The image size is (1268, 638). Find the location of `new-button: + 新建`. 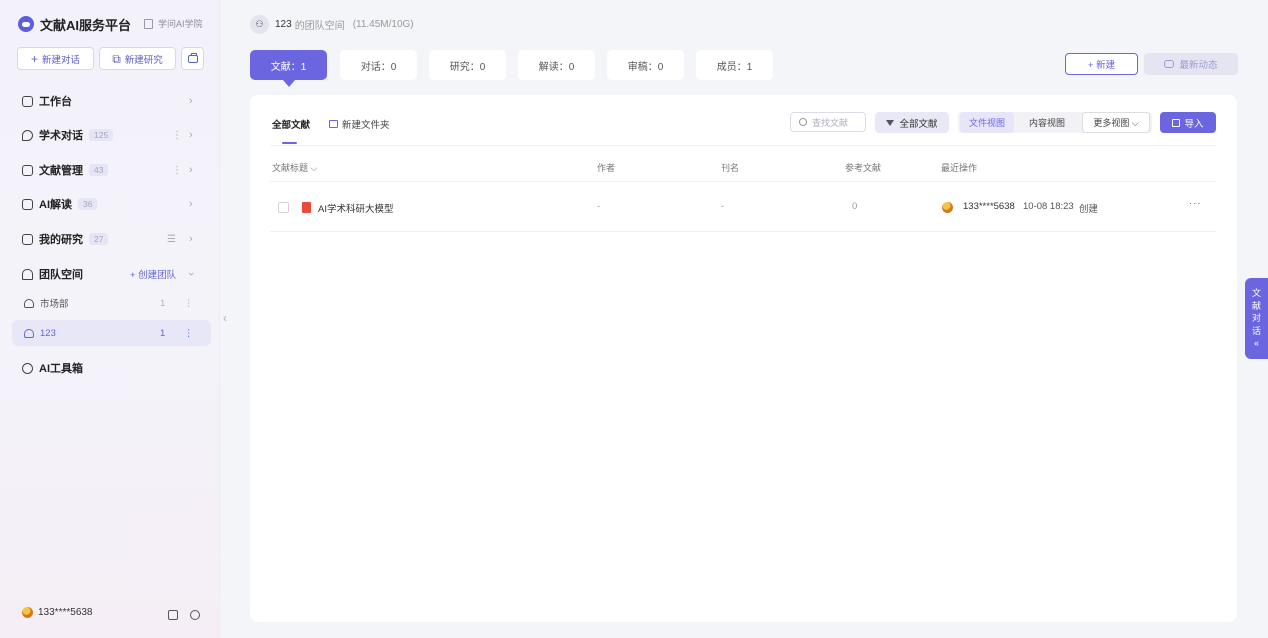

new-button: + 新建 is located at coordinates (1101, 64).